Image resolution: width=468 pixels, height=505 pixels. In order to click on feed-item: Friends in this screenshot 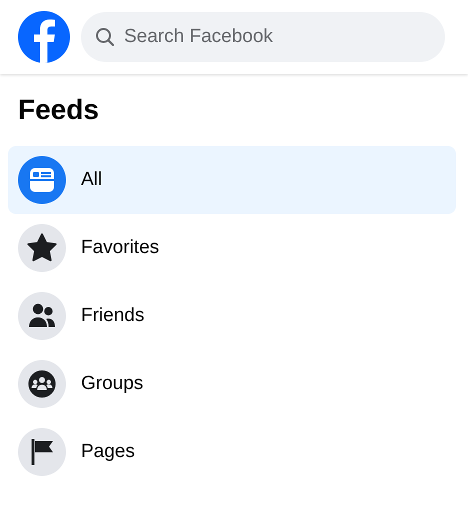, I will do `click(232, 316)`.